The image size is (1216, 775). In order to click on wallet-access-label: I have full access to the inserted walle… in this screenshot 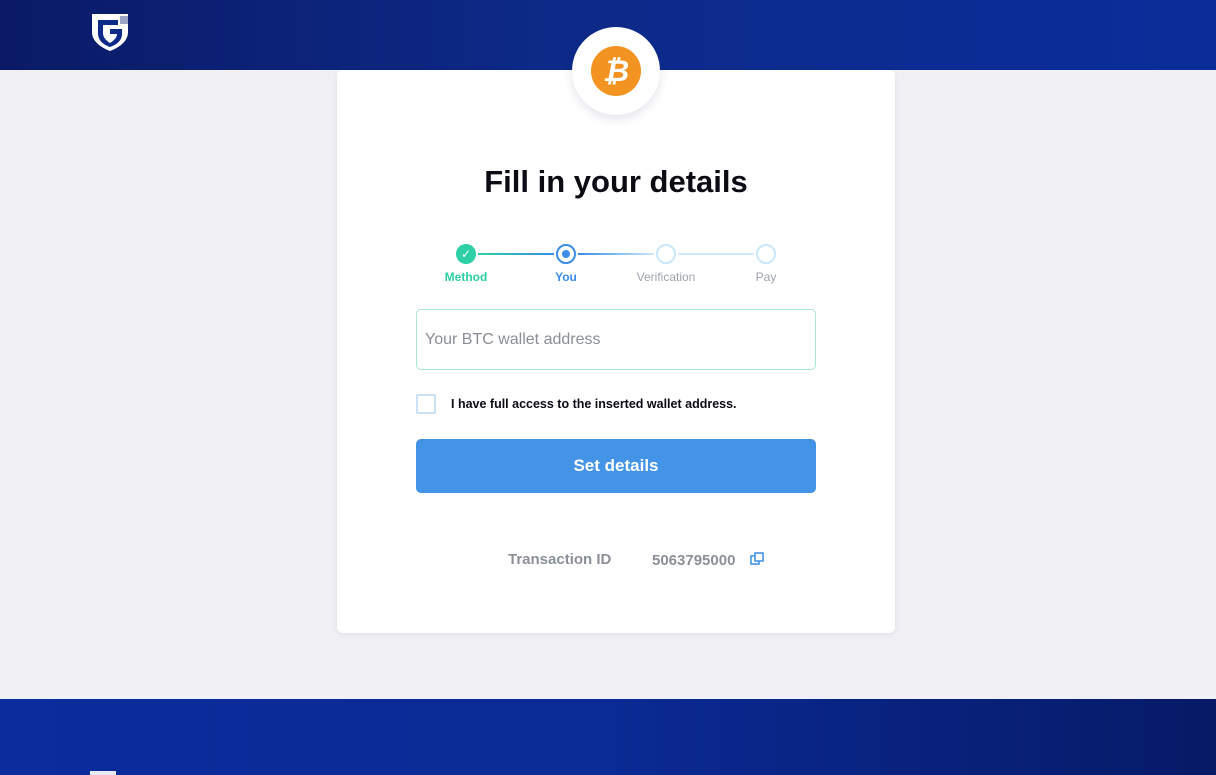, I will do `click(594, 404)`.